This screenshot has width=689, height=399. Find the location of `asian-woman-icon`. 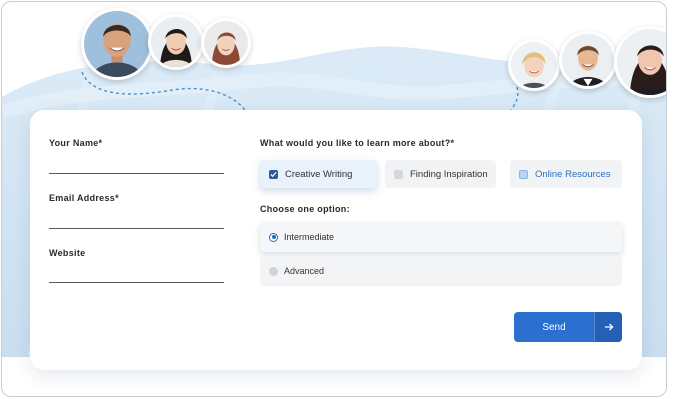

asian-woman-icon is located at coordinates (176, 42).